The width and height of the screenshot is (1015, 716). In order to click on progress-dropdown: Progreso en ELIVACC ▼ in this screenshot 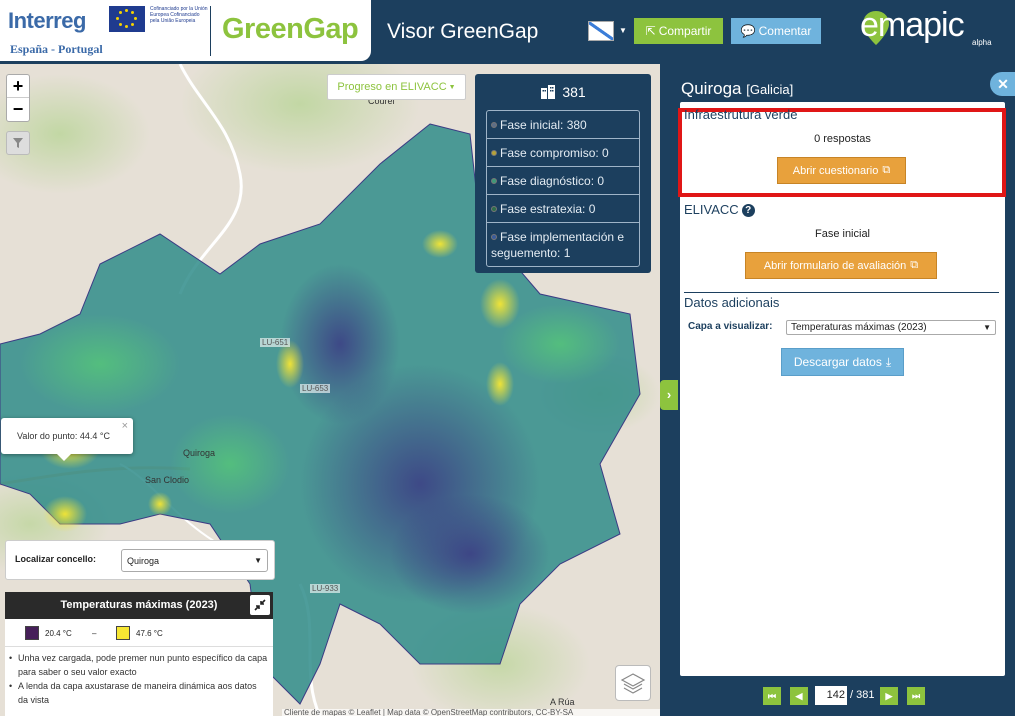, I will do `click(396, 87)`.